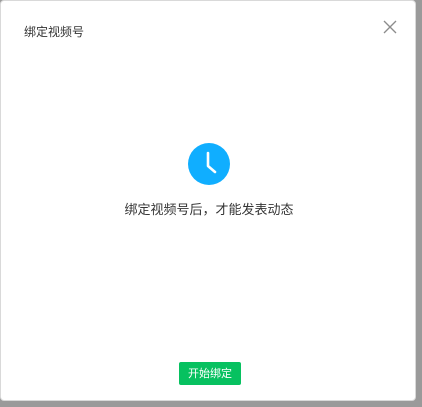 The width and height of the screenshot is (422, 407). Describe the element at coordinates (209, 164) in the screenshot. I see `clock-icon` at that location.